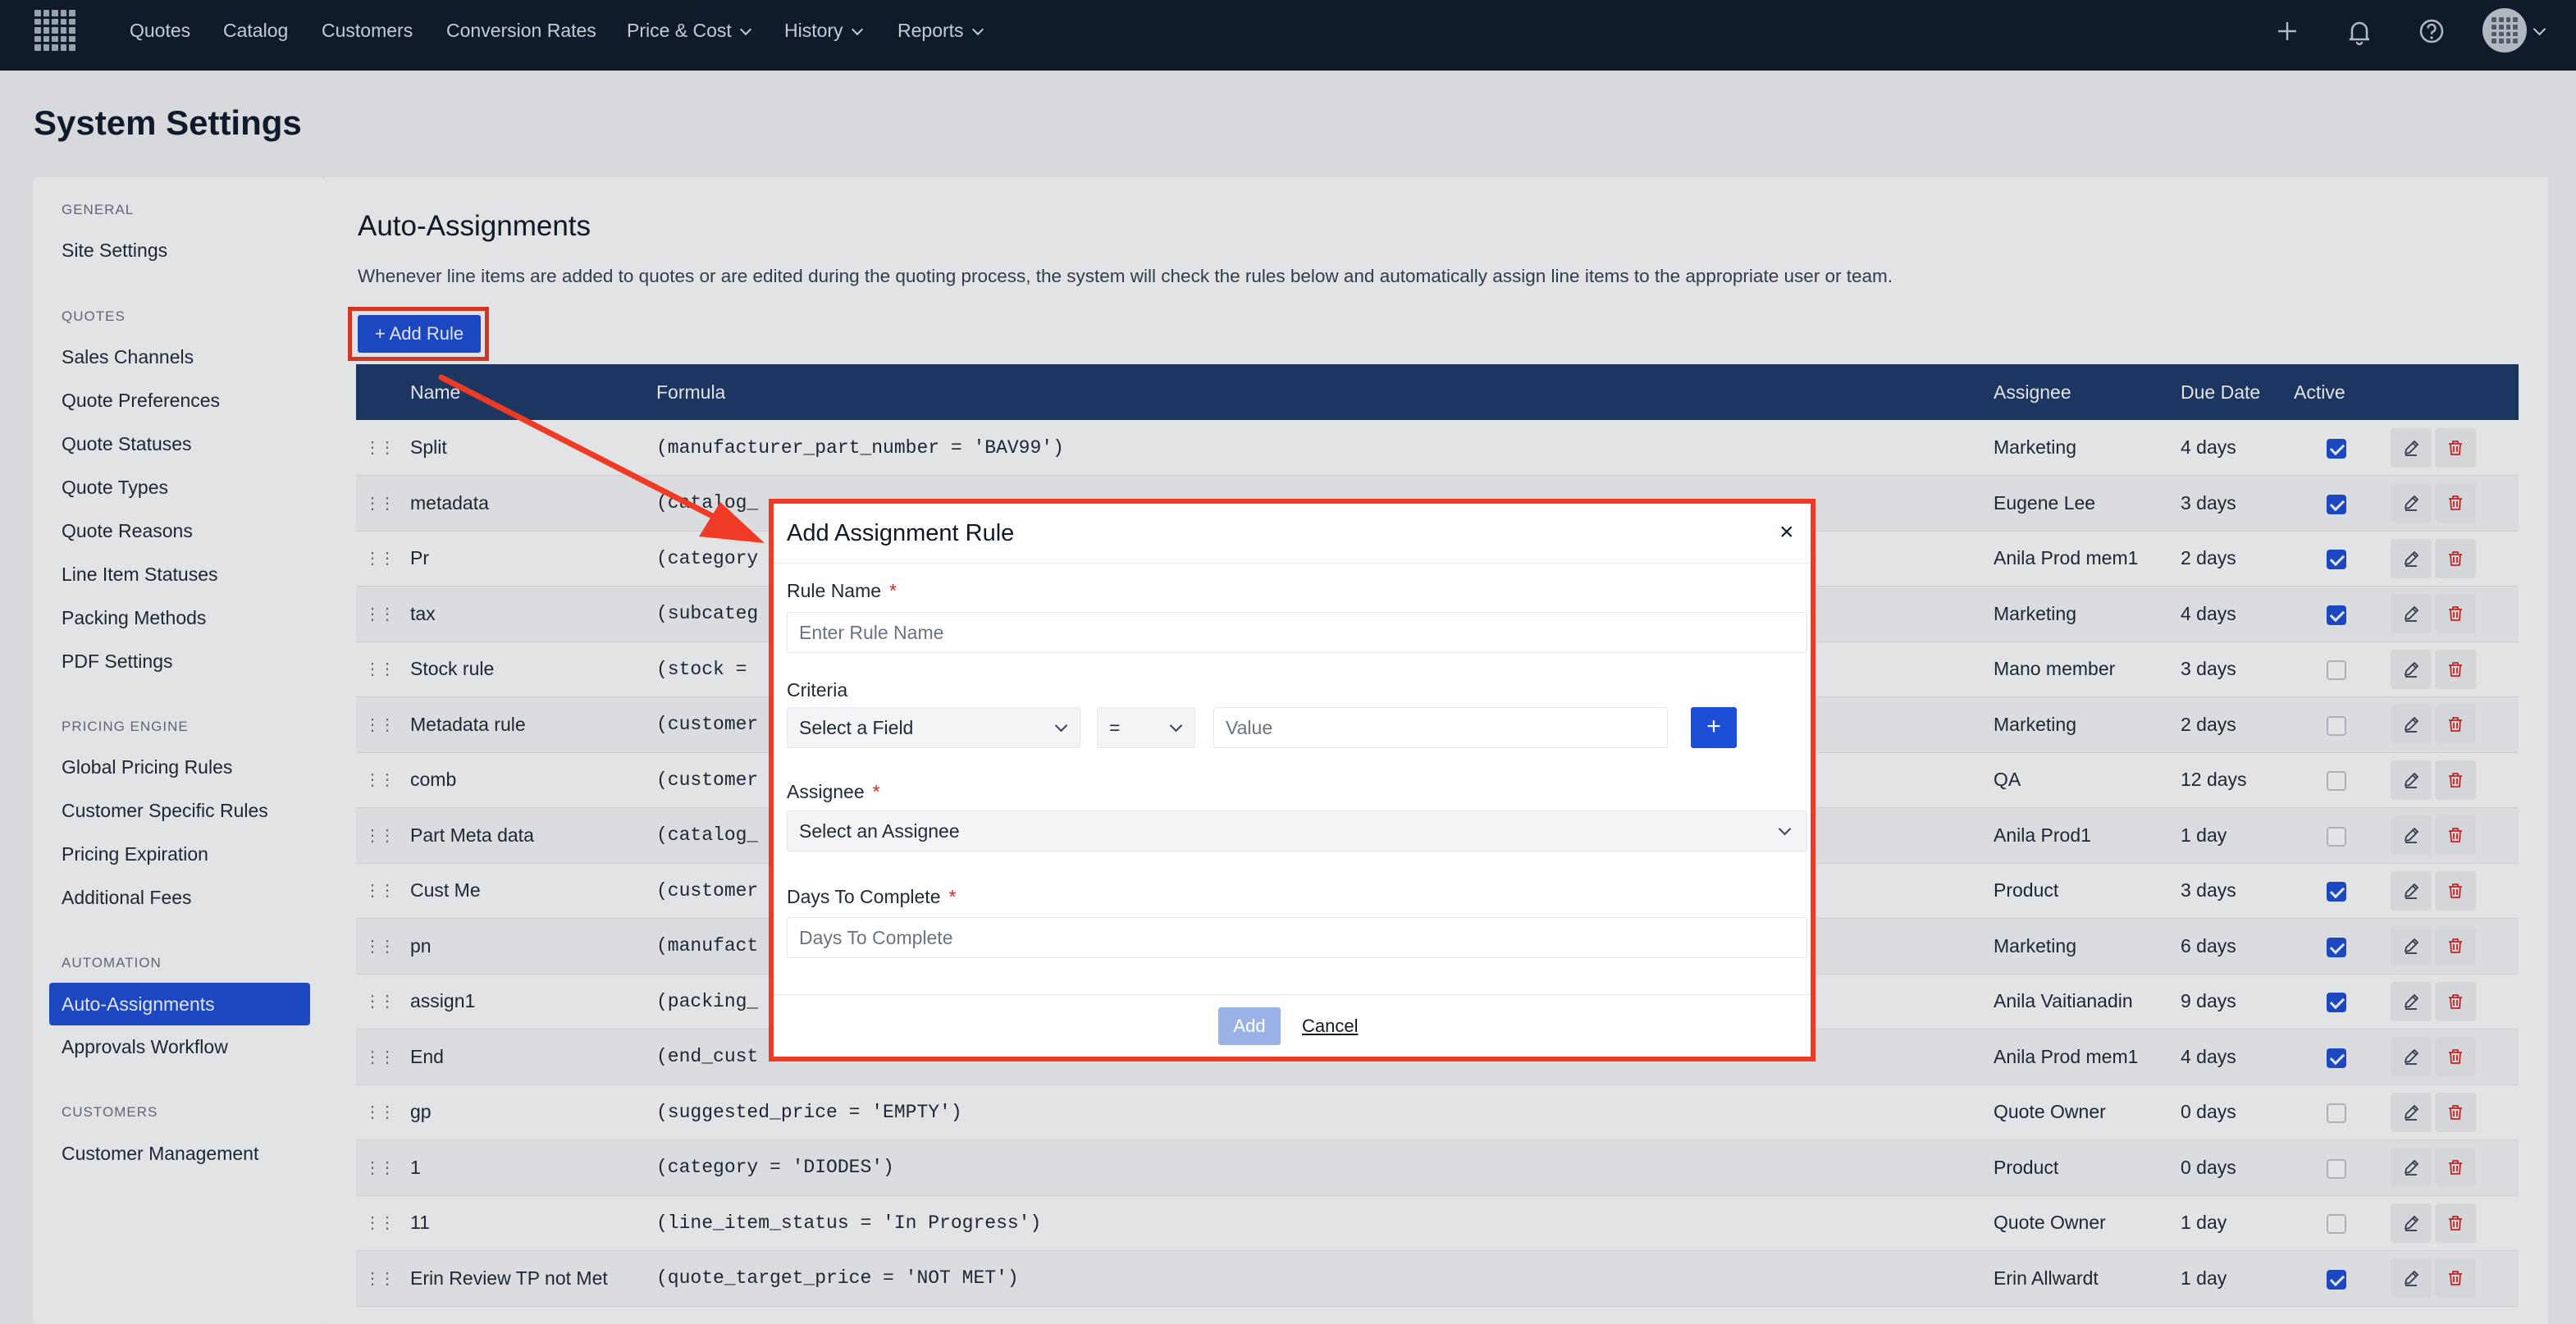  I want to click on label-text: Assignee, so click(826, 792).